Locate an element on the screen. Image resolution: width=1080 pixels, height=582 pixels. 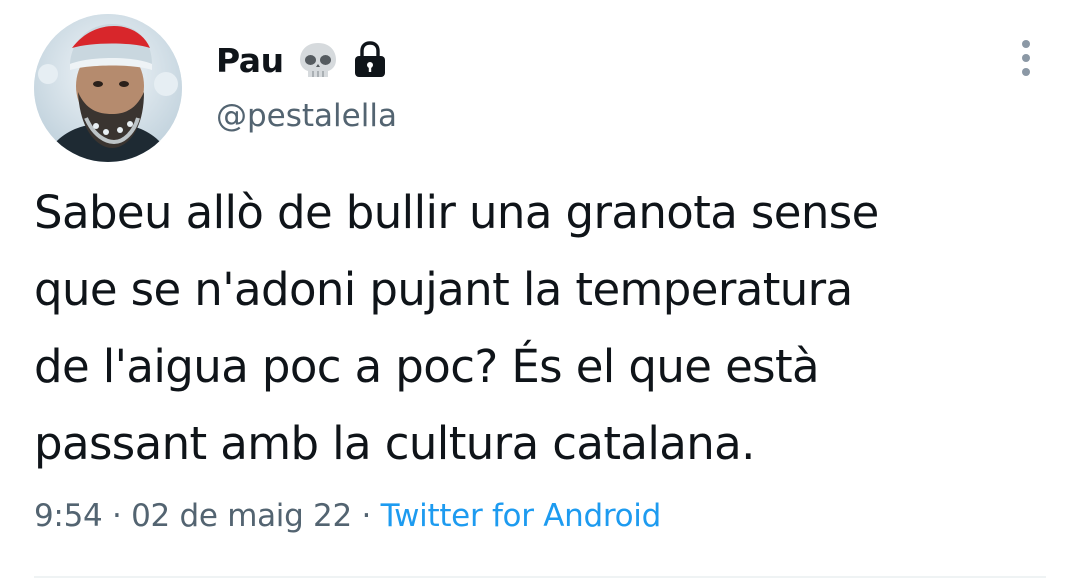
divider is located at coordinates (540, 577).